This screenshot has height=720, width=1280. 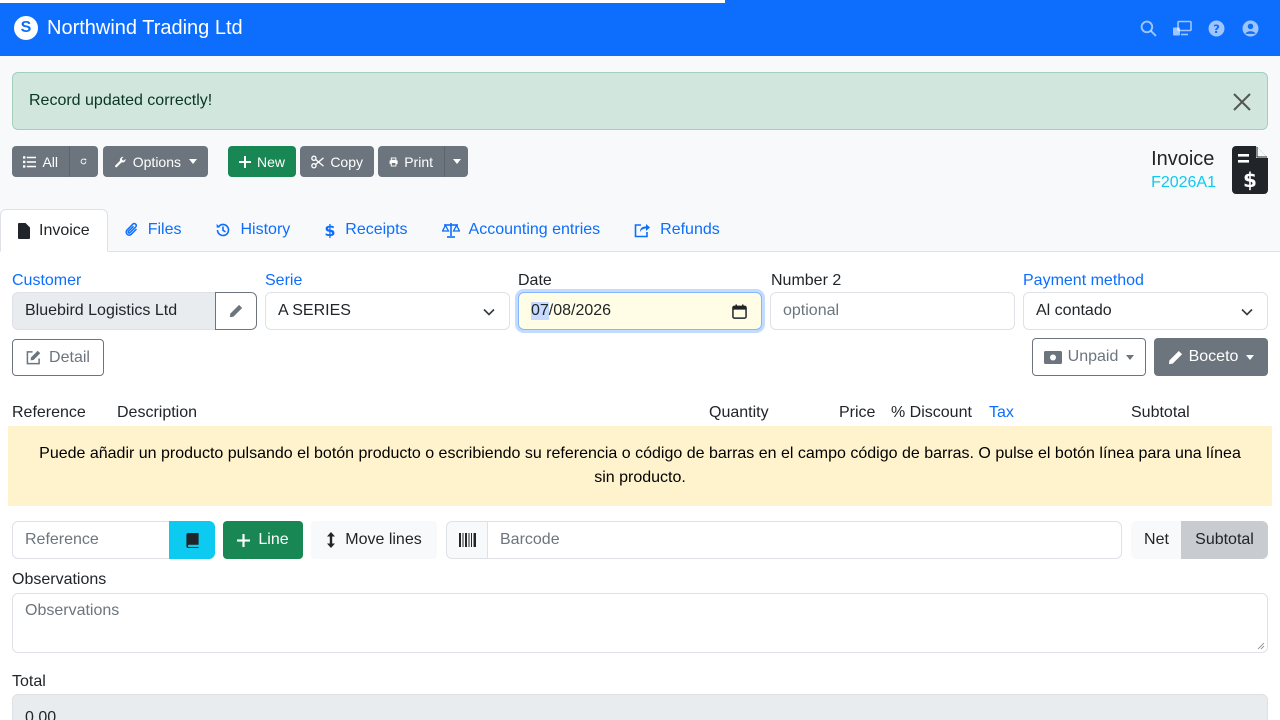 What do you see at coordinates (1182, 28) in the screenshot?
I see `screen-icon` at bounding box center [1182, 28].